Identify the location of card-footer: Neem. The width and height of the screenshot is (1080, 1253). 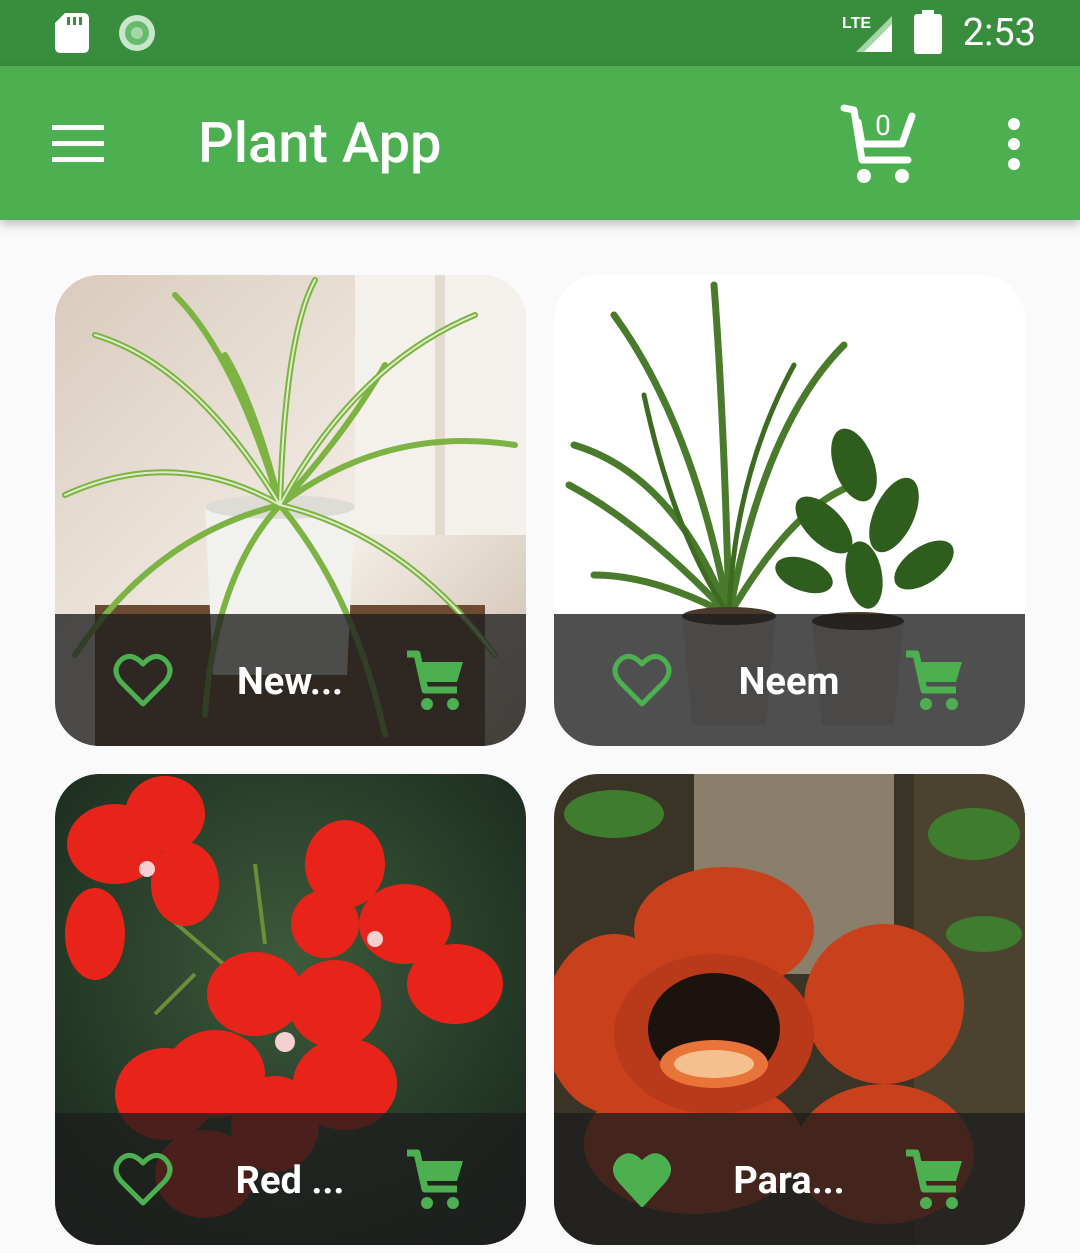
(789, 680).